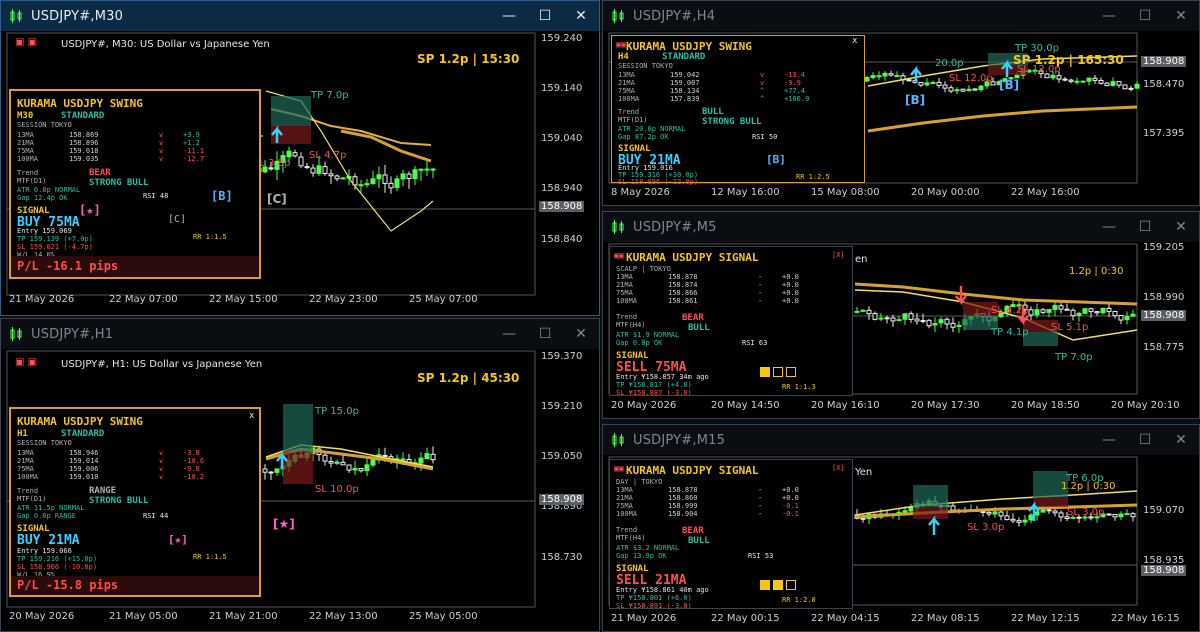  Describe the element at coordinates (300, 334) in the screenshot. I see `title-bar: USDJPY#,H1 — ☐ ✕` at that location.